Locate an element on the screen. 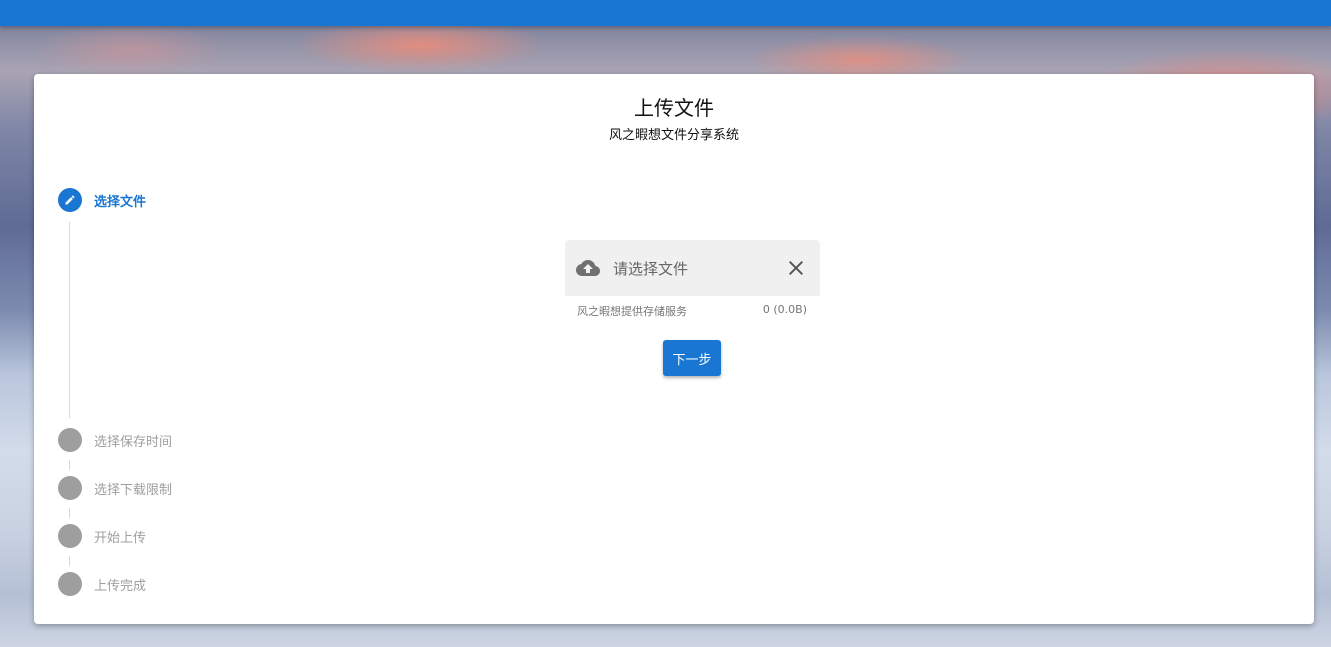  step-label: 选择文件 is located at coordinates (120, 202).